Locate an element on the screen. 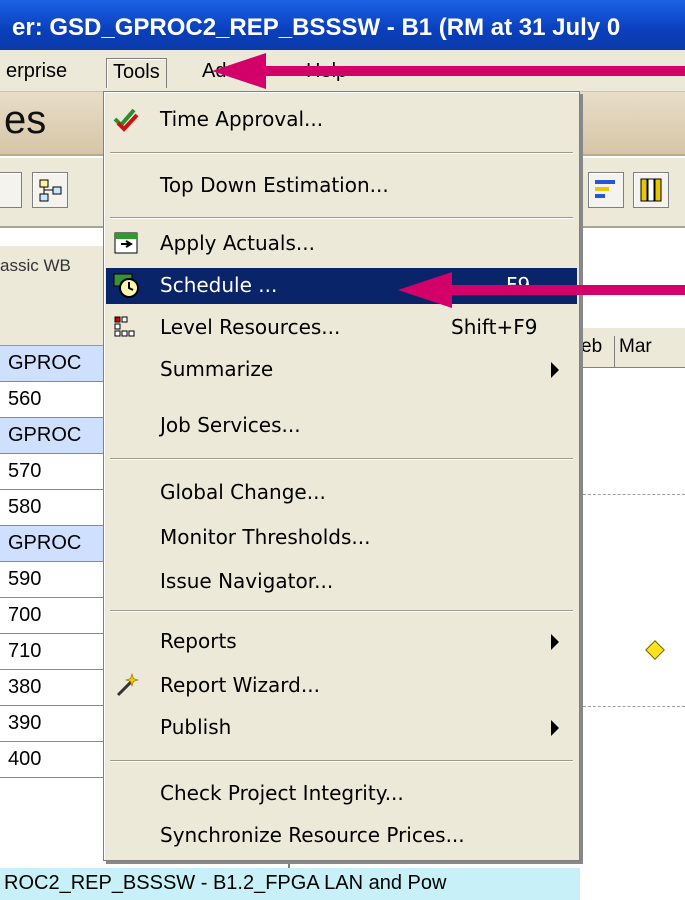 This screenshot has height=900, width=685. menu-enterprise: erprise is located at coordinates (36, 73).